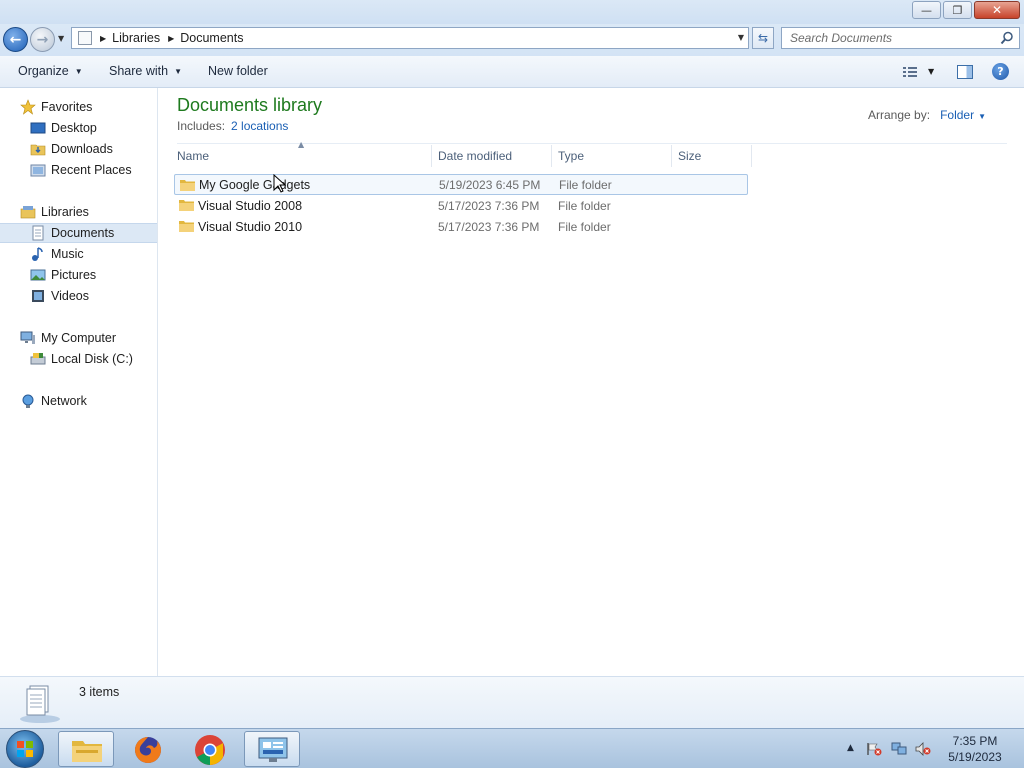 This screenshot has height=768, width=1024. I want to click on nav-local-disk: Local Disk (C:), so click(78, 359).